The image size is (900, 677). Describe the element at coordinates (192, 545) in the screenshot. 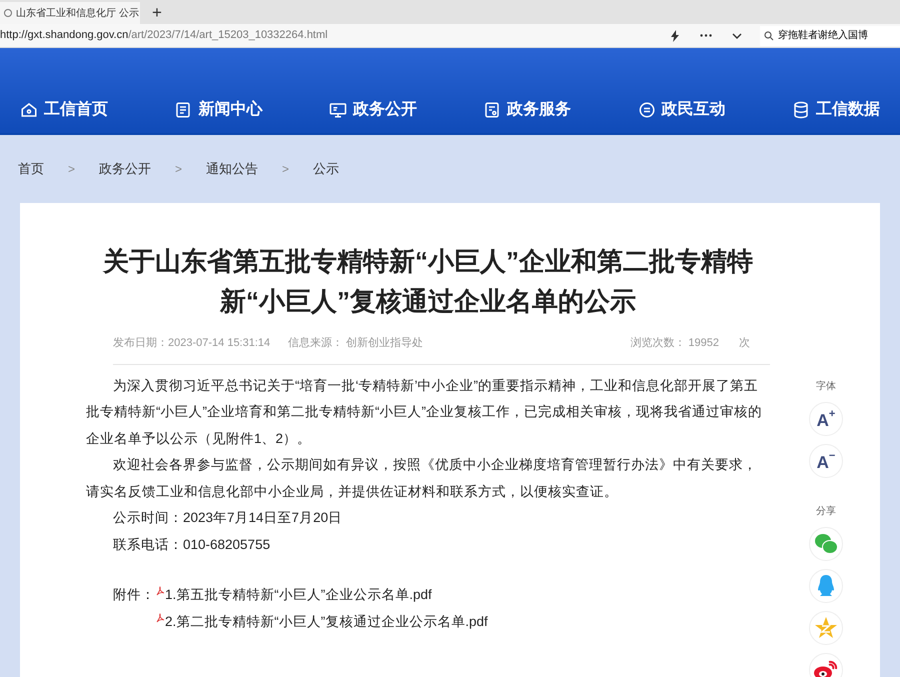

I see `body-line: 联系电话：010-68205755` at that location.